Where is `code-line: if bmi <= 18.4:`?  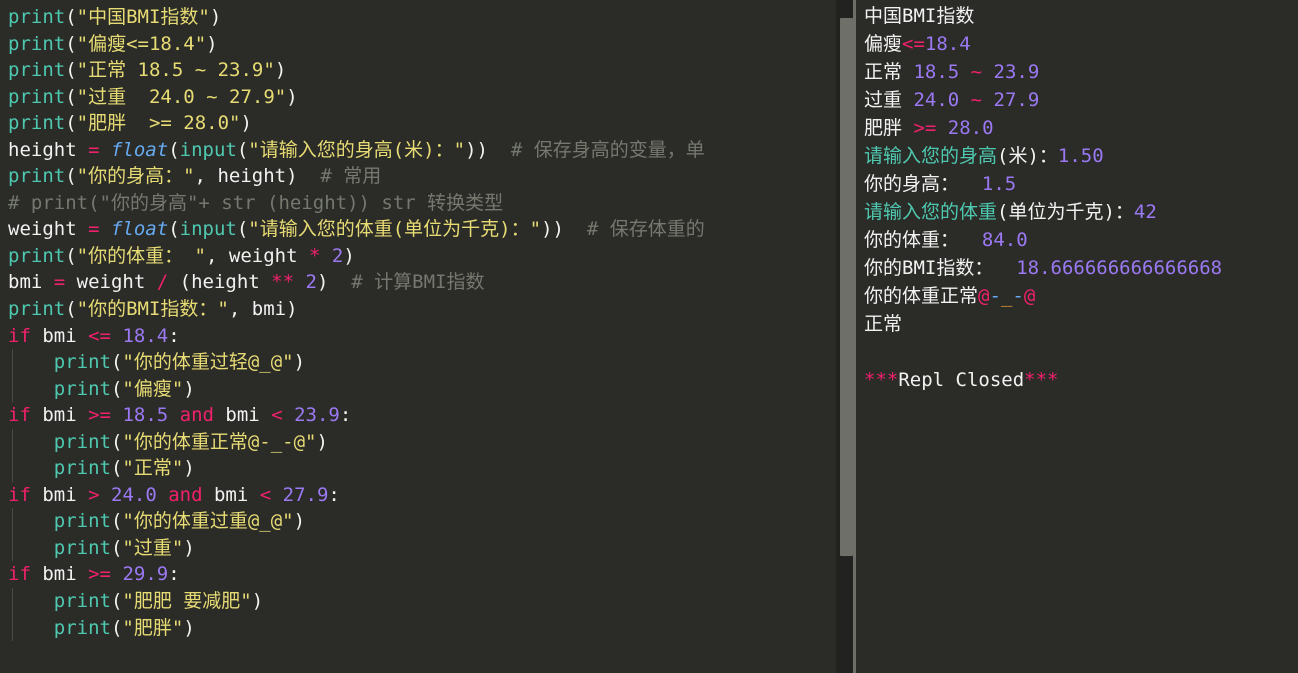 code-line: if bmi <= 18.4: is located at coordinates (418, 336).